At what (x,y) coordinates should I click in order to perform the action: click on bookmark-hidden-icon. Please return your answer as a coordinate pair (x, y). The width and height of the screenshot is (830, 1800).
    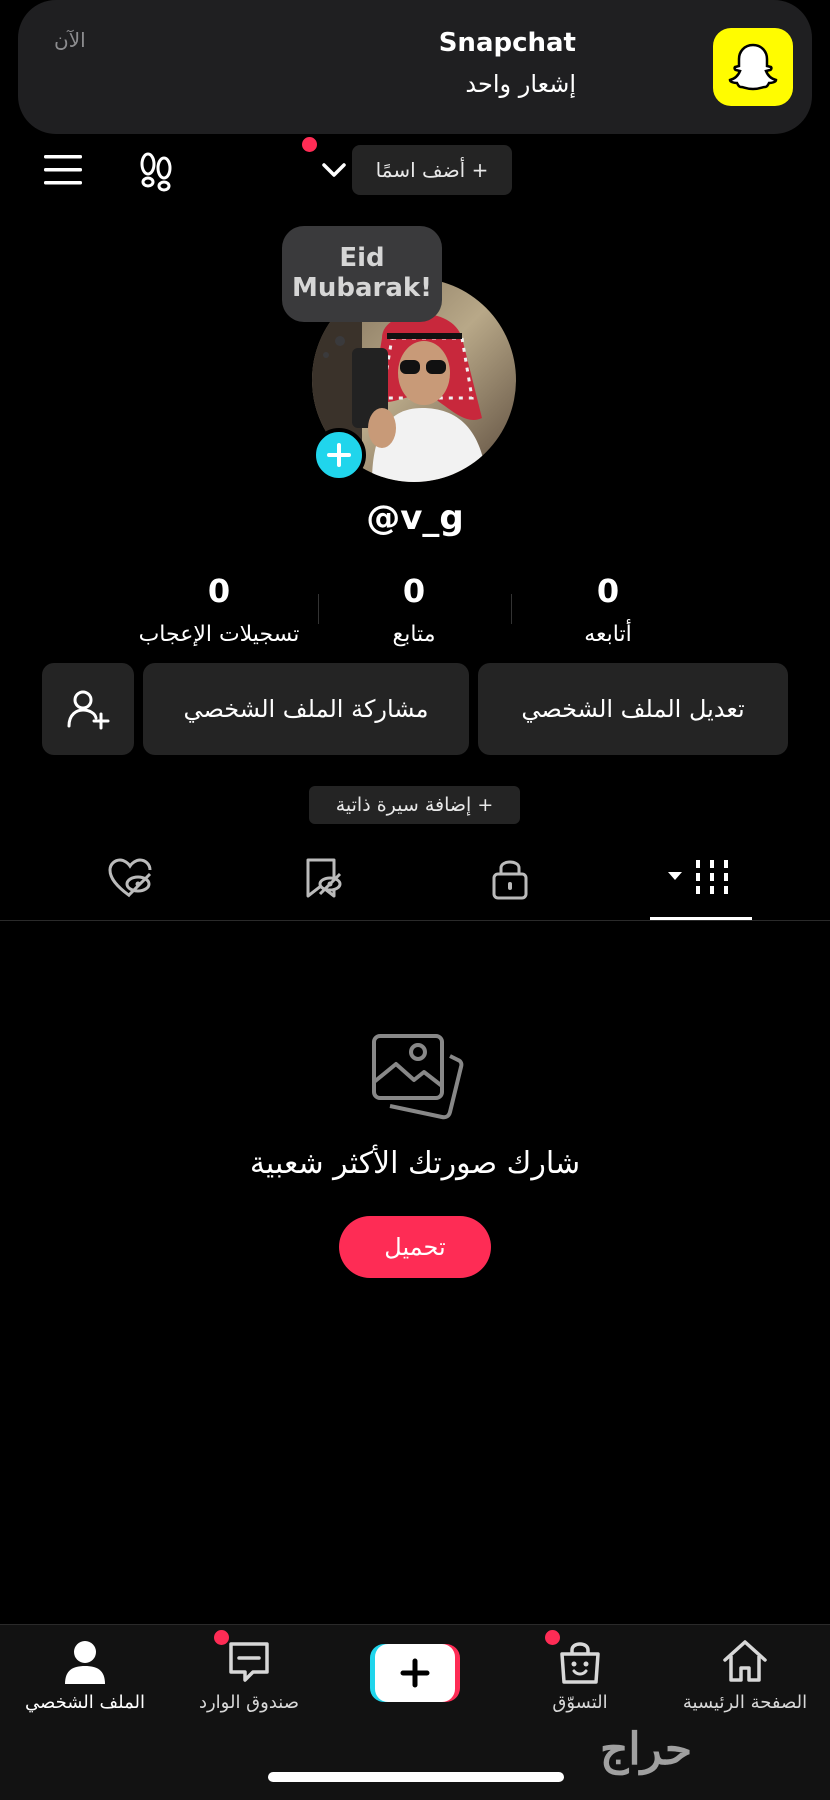
    Looking at the image, I should click on (324, 878).